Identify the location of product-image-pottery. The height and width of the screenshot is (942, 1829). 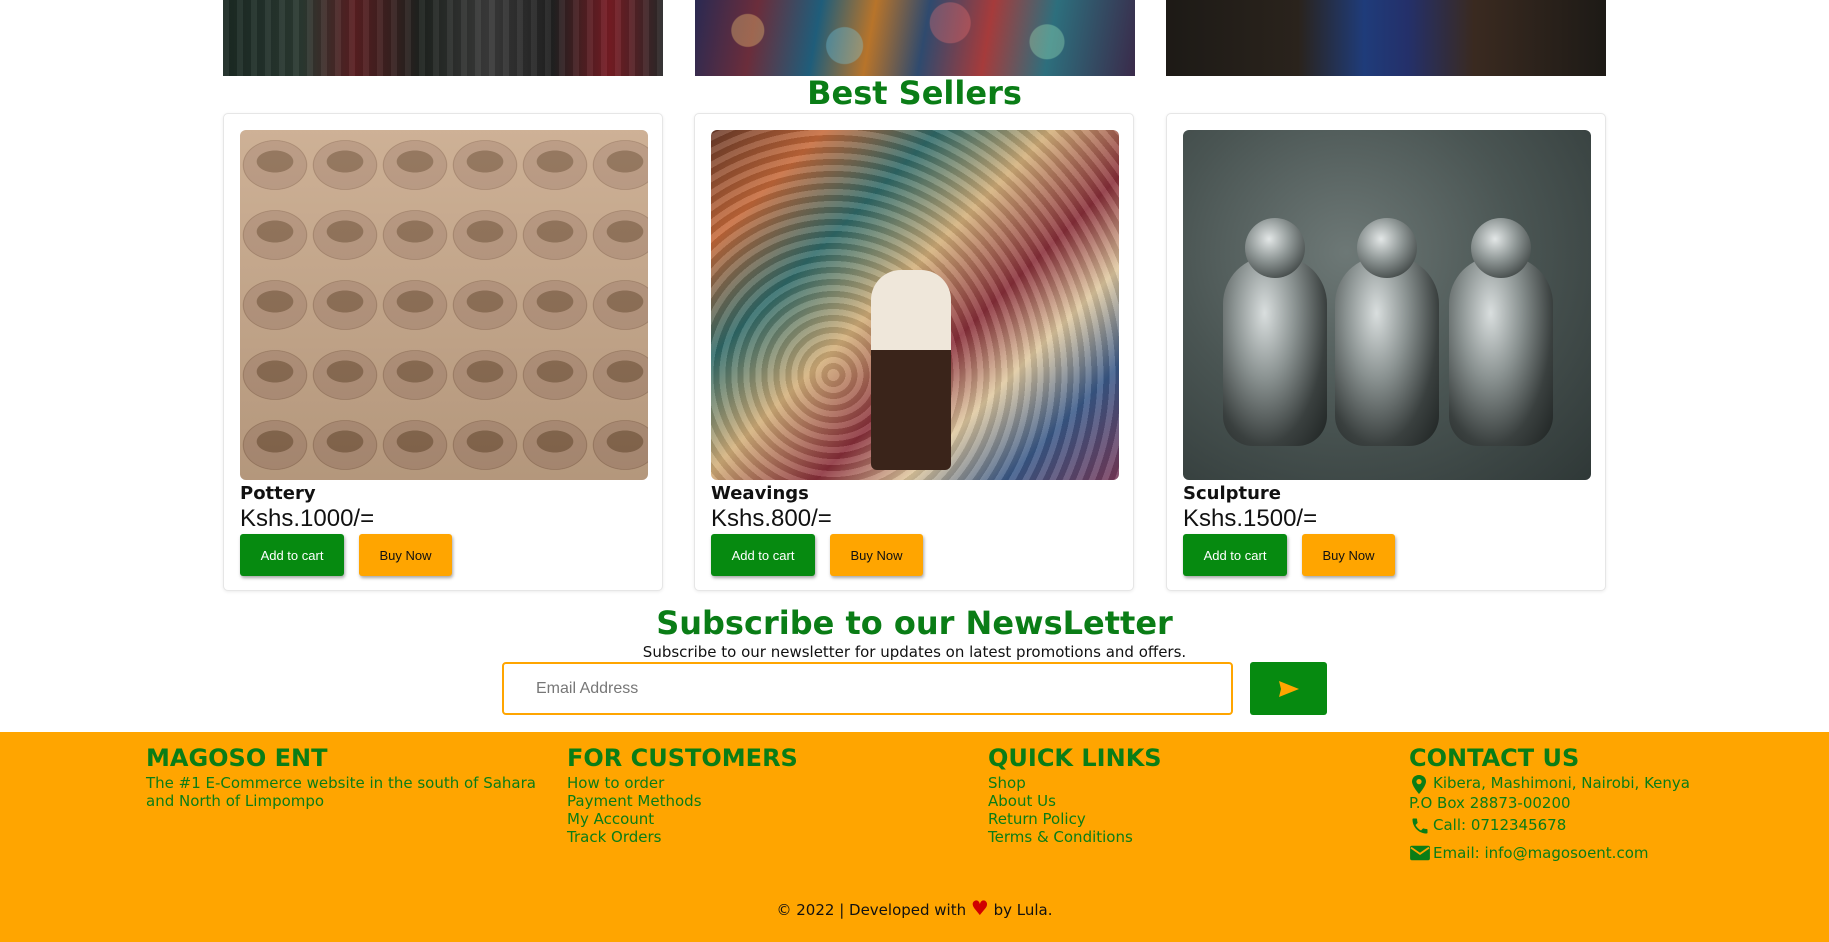
(444, 305).